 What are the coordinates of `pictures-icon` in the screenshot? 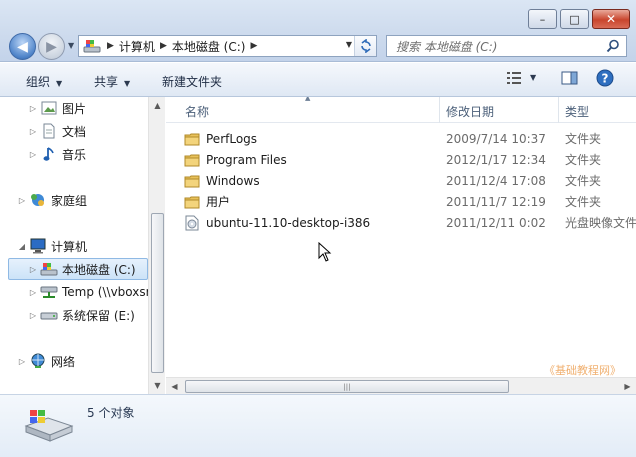 It's located at (49, 108).